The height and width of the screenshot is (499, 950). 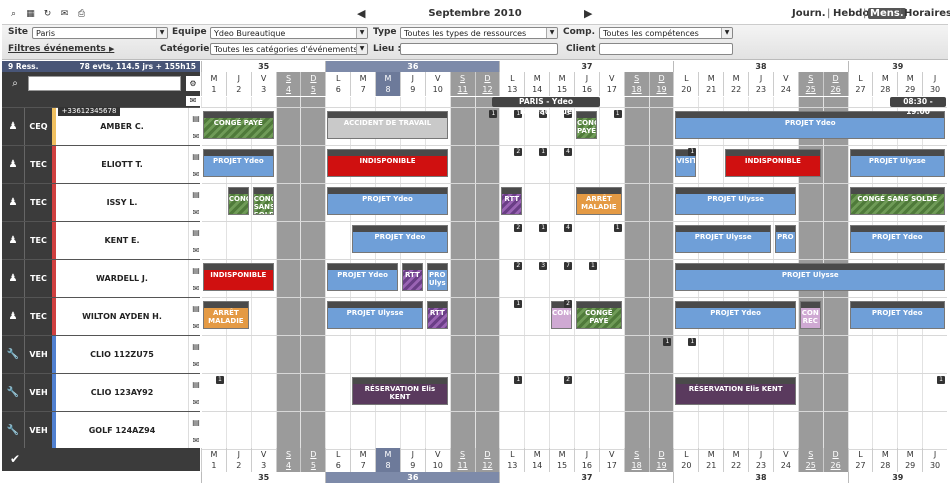 I want to click on day-header-6: L6, so click(x=337, y=84).